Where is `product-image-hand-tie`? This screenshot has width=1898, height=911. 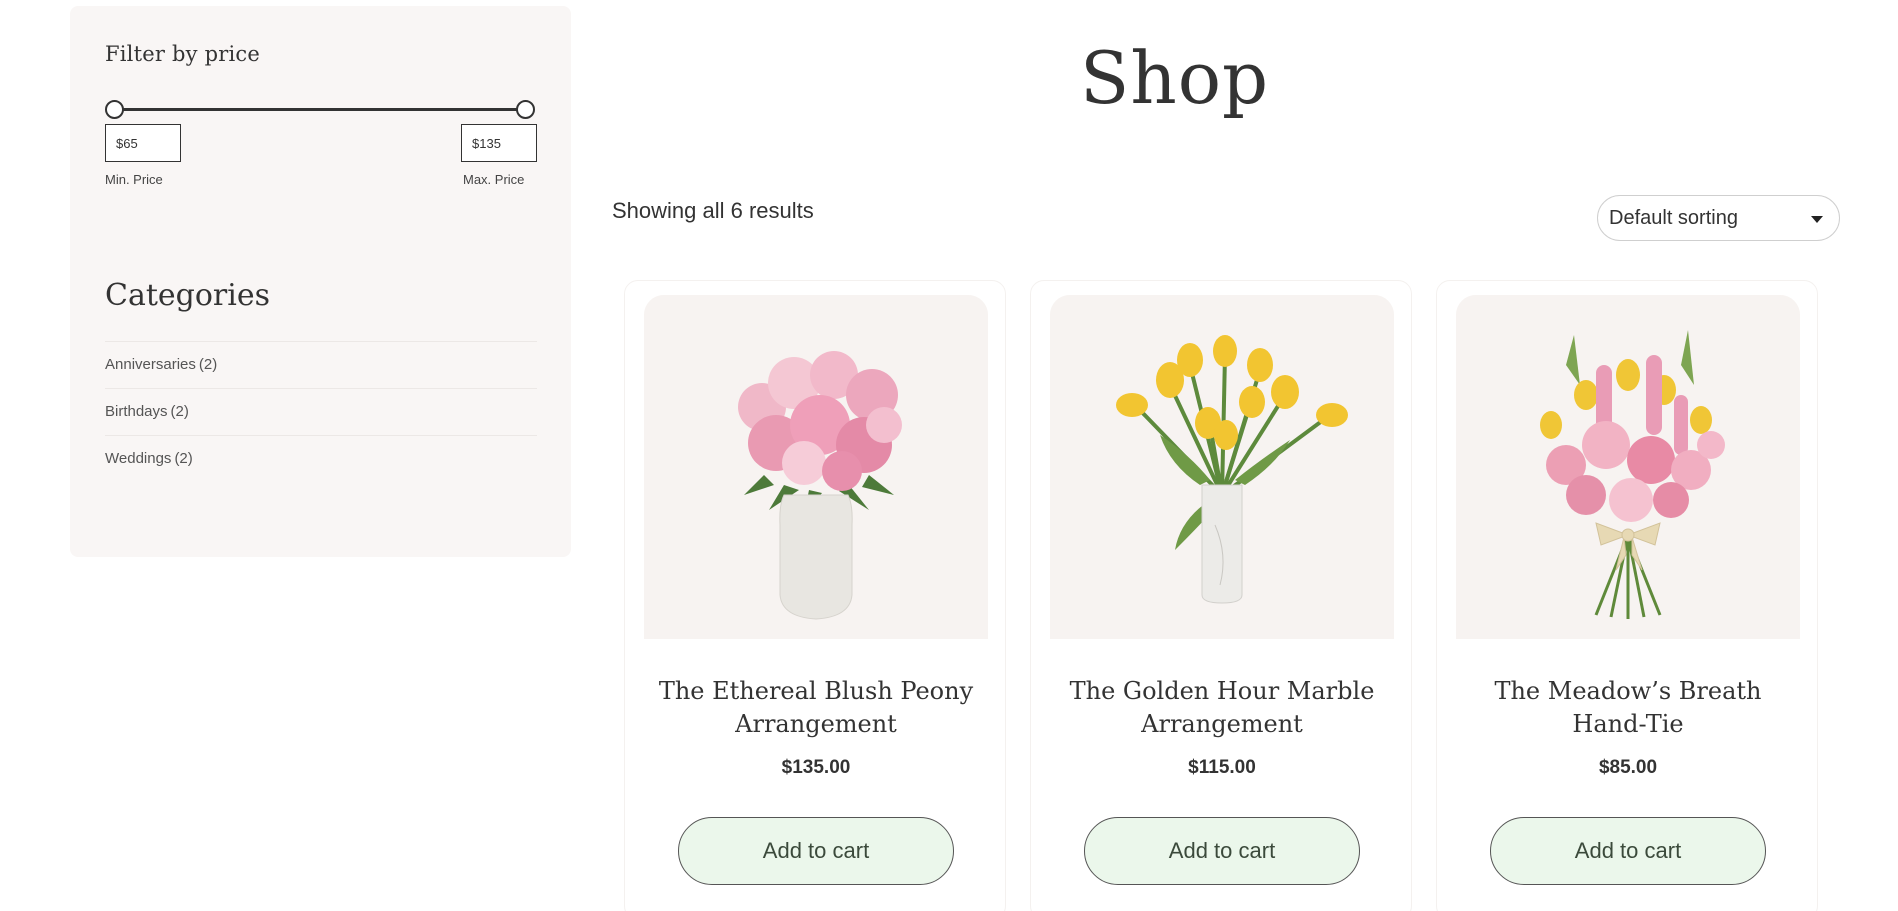 product-image-hand-tie is located at coordinates (1628, 467).